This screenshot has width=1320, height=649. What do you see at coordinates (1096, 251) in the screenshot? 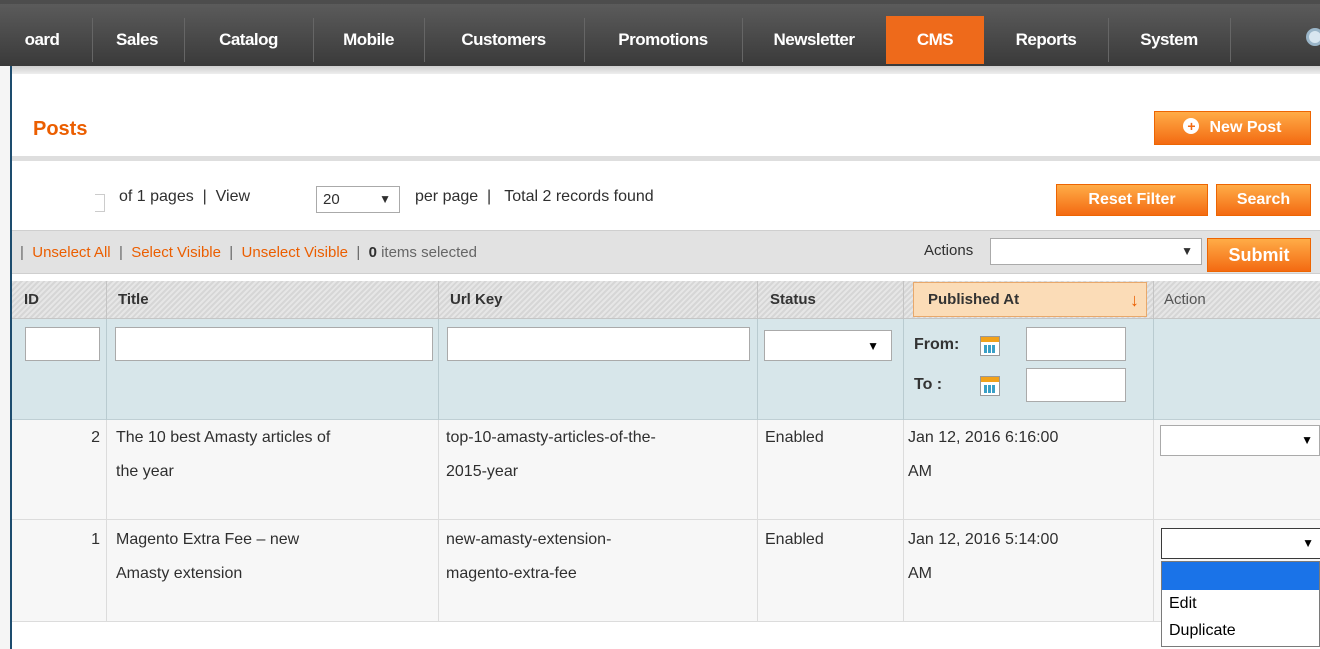
I see `actions-select: ▼` at bounding box center [1096, 251].